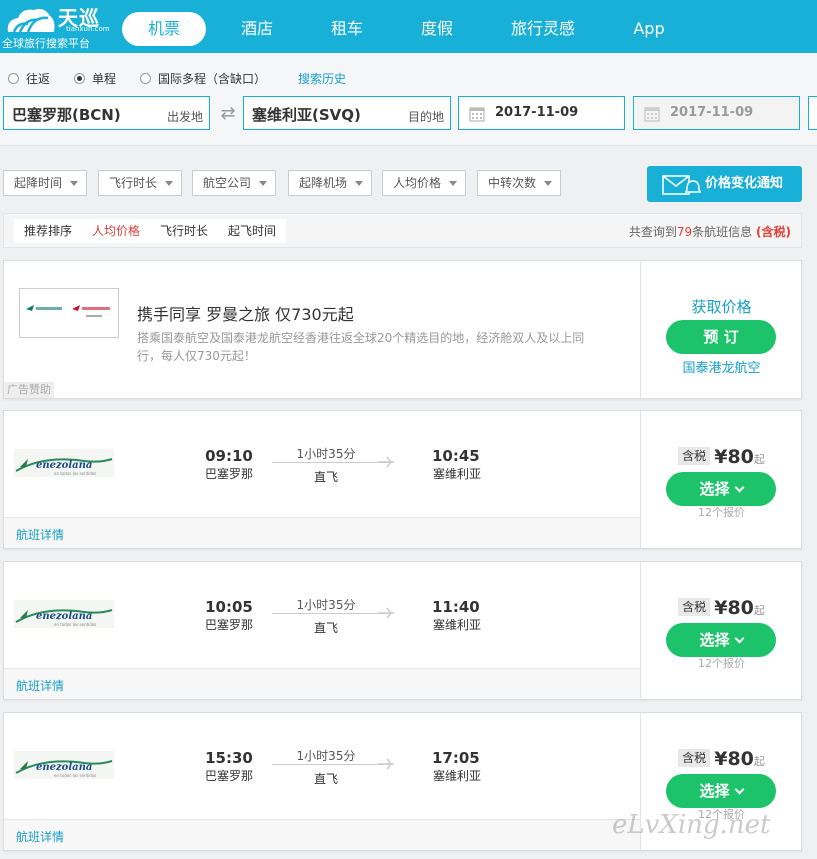 The height and width of the screenshot is (859, 817). What do you see at coordinates (694, 607) in the screenshot?
I see `tax-tag: 含税` at bounding box center [694, 607].